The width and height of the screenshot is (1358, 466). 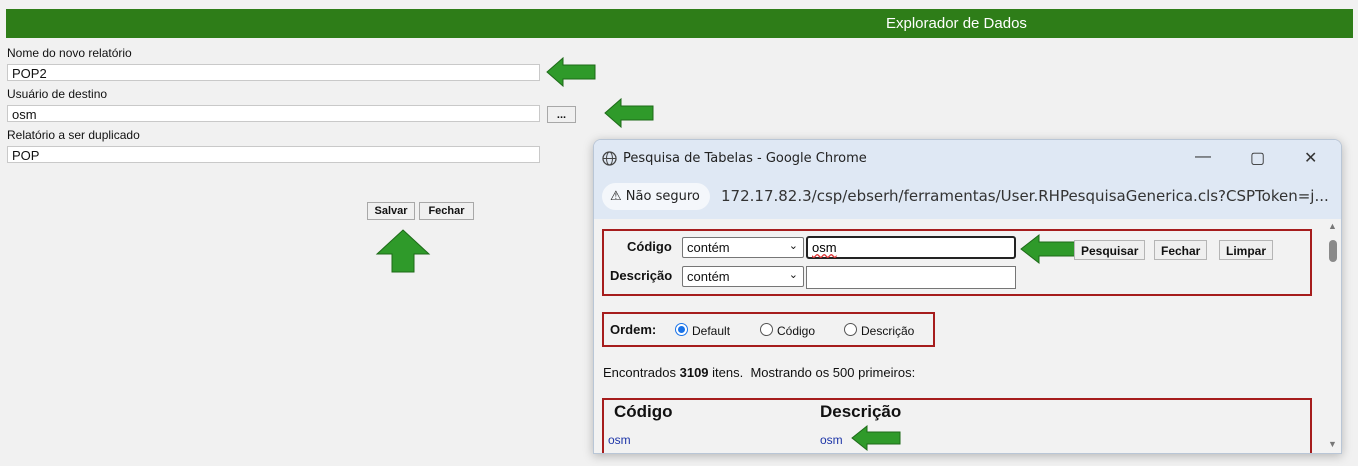 I want to click on dest-user-input: osm, so click(x=273, y=113).